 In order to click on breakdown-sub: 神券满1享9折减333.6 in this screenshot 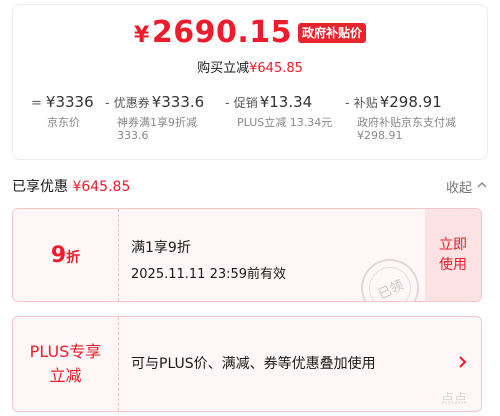, I will do `click(157, 129)`.